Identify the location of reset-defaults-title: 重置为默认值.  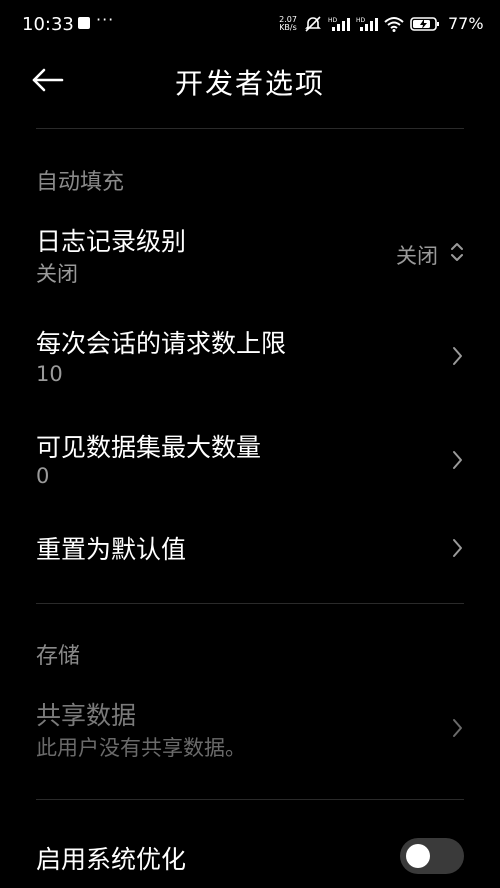
(111, 549).